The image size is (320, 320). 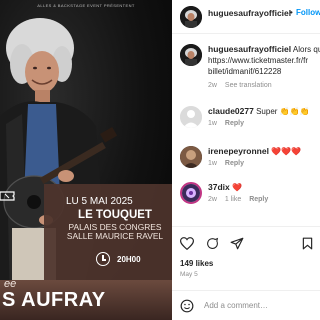 What do you see at coordinates (250, 124) in the screenshot?
I see `comment-item: claude0277 Super 👏👏👏 1w Reply` at bounding box center [250, 124].